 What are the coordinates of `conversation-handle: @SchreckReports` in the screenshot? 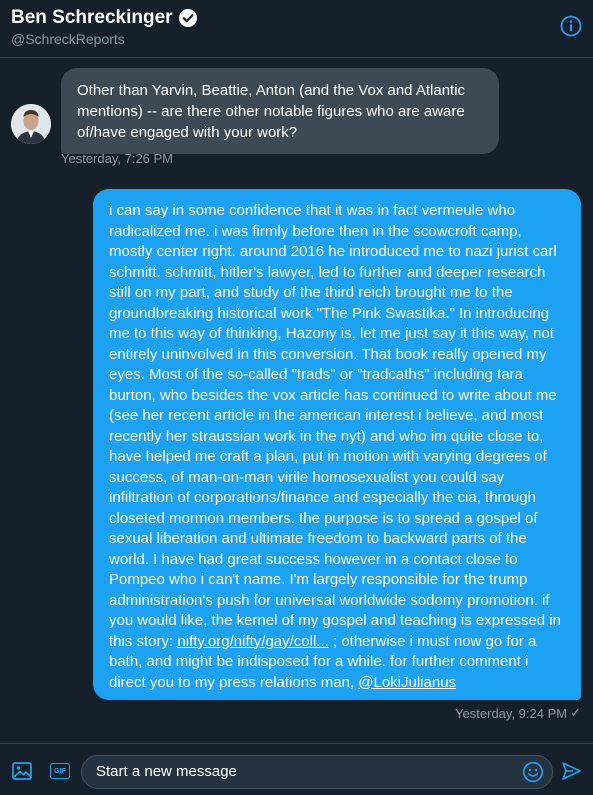 It's located at (68, 39).